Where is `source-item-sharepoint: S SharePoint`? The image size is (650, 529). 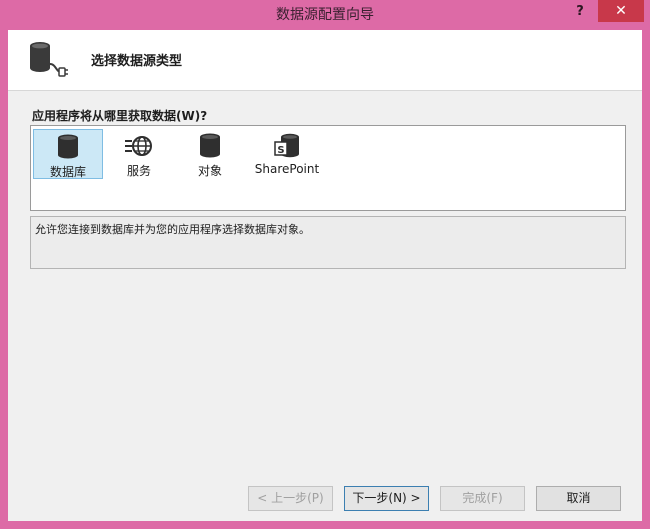 source-item-sharepoint: S SharePoint is located at coordinates (287, 154).